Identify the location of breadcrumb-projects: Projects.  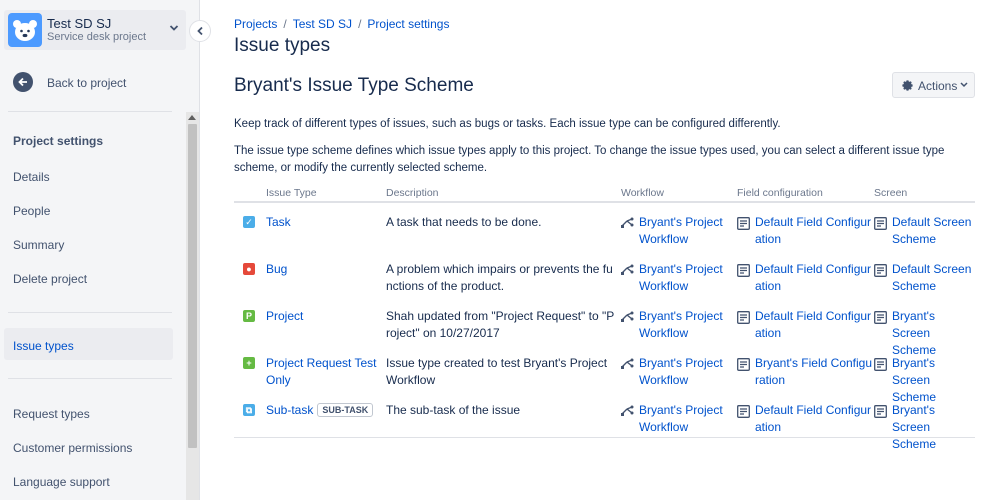
(255, 24).